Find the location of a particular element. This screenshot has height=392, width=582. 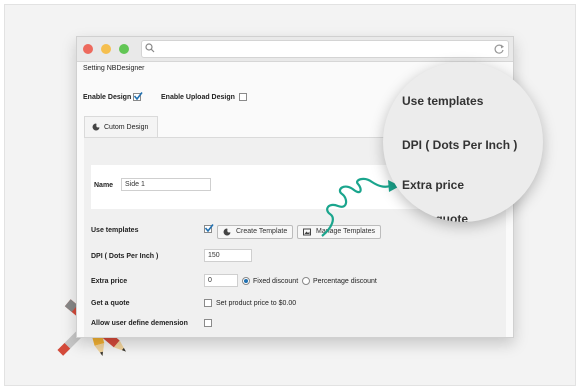

magnifier-item: Use templates is located at coordinates (443, 101).